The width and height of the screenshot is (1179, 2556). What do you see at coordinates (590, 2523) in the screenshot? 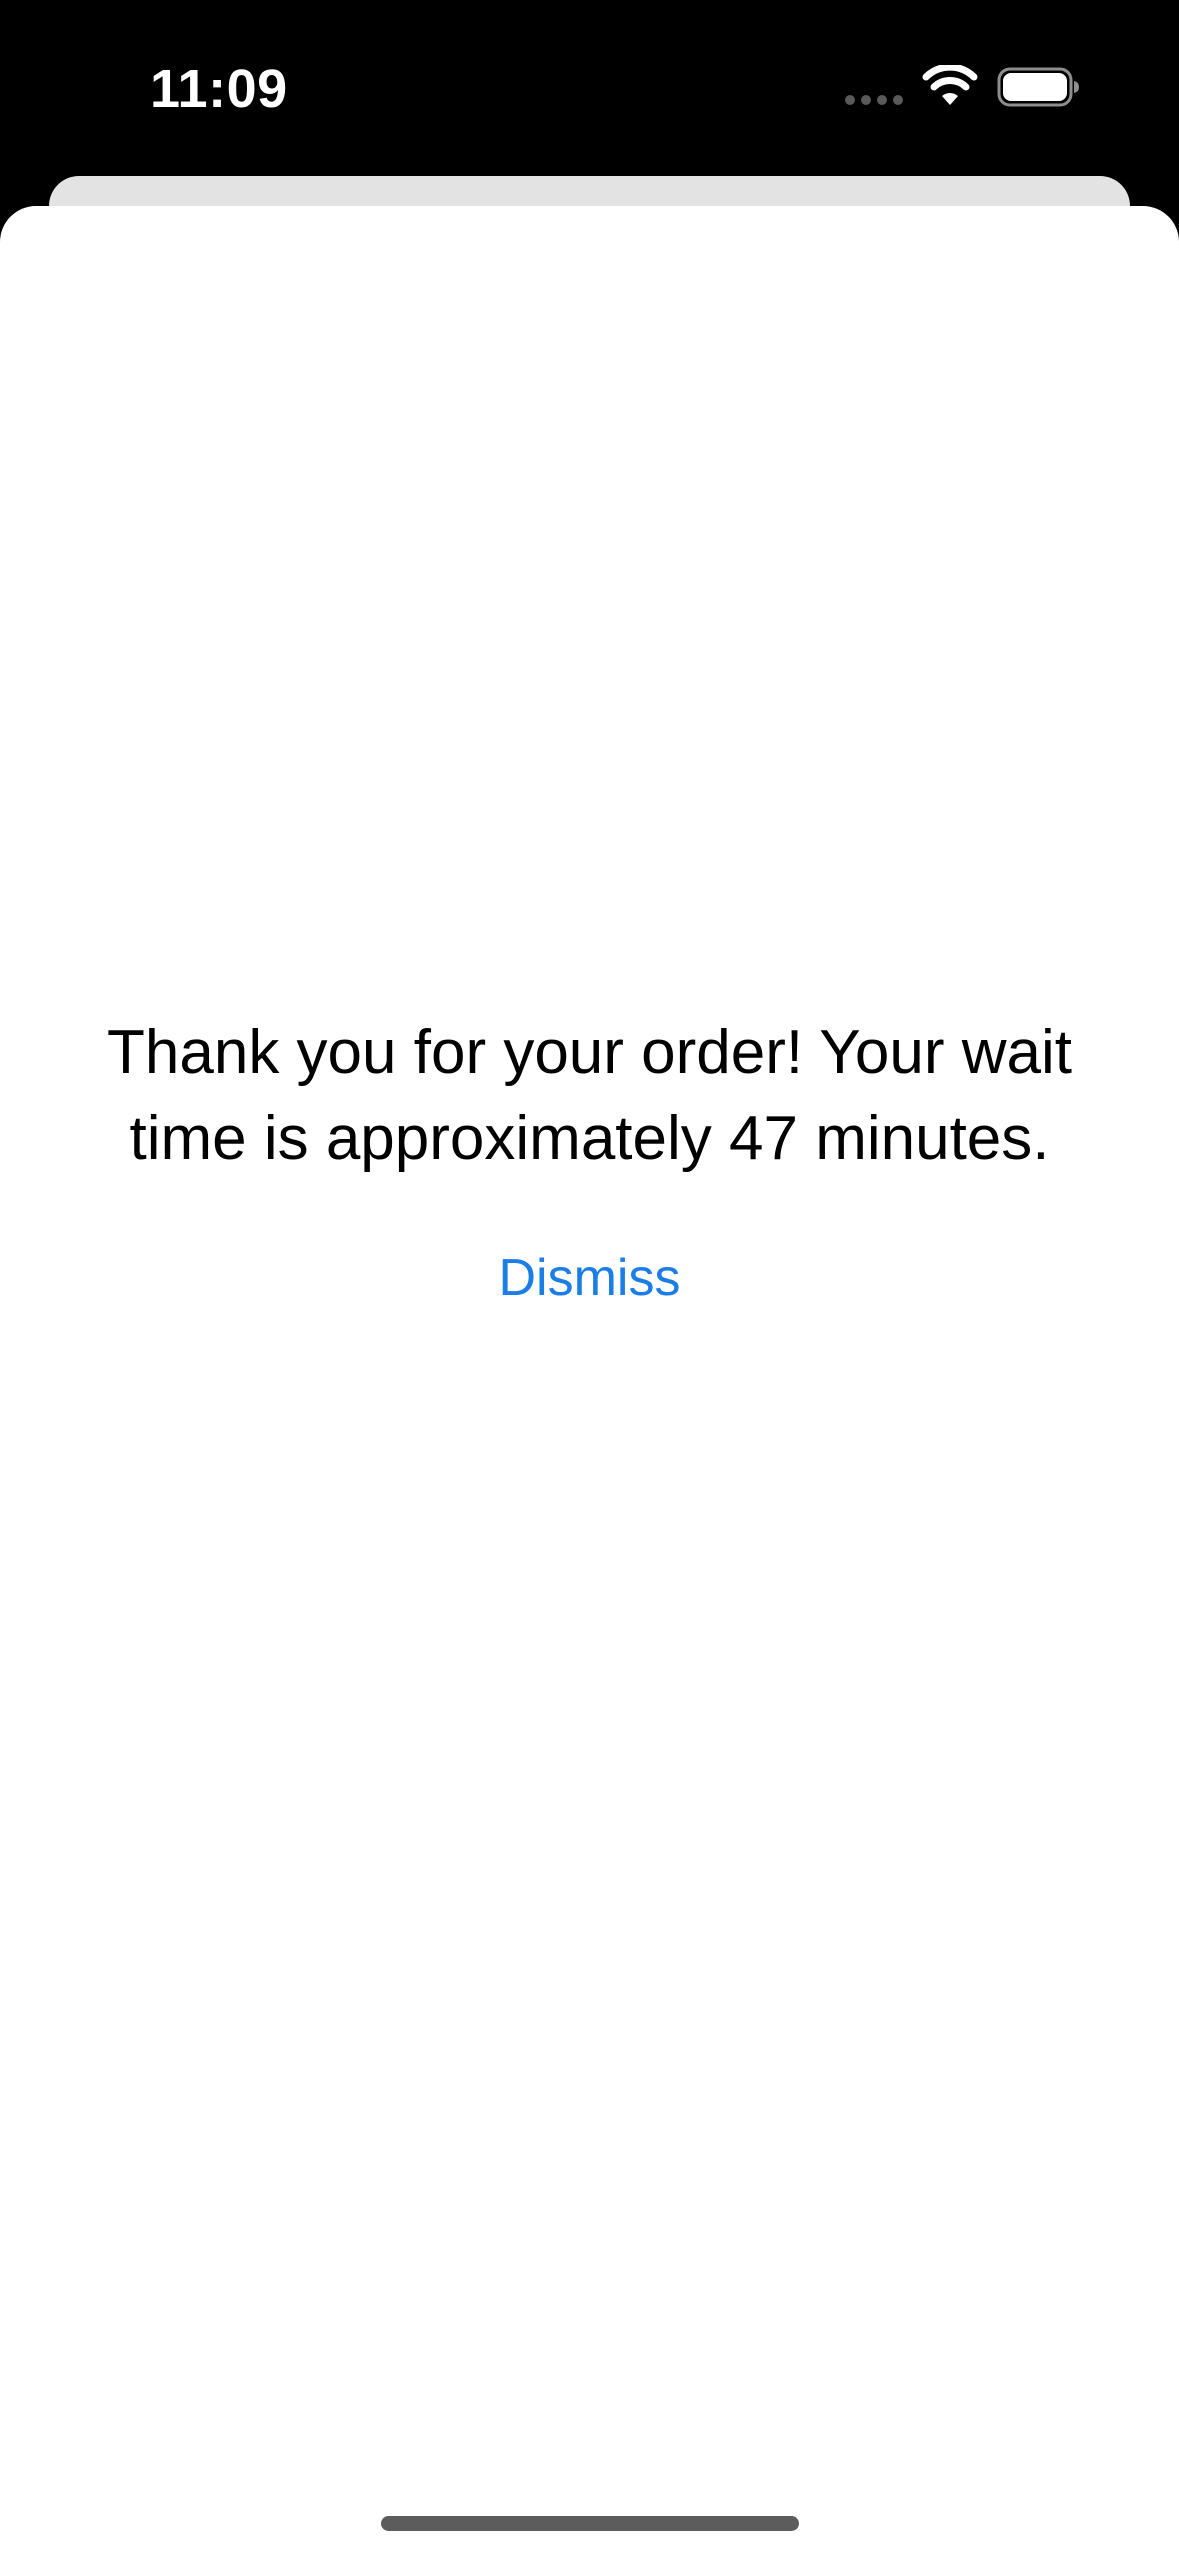
I see `home-indicator` at bounding box center [590, 2523].